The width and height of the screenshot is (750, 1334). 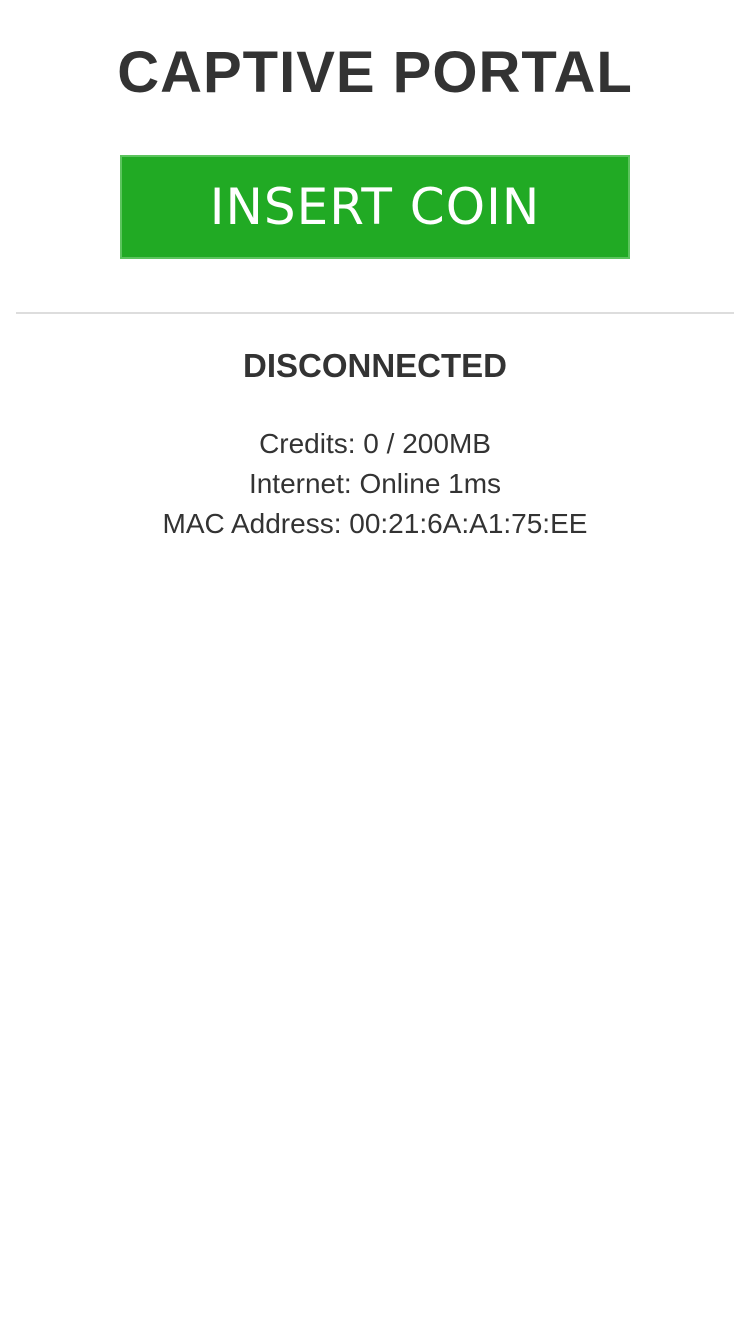 I want to click on mac-address-text: MAC Address: 00:21:6A:A1:75:EE, so click(x=375, y=523).